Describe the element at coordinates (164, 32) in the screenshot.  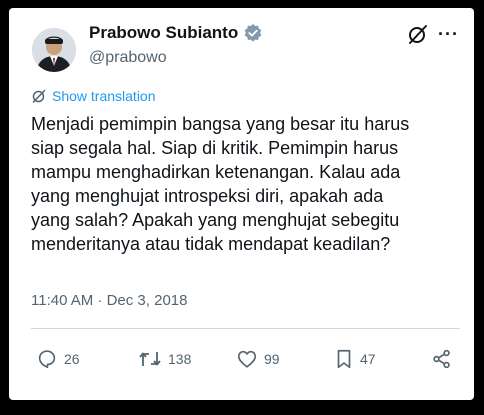
I see `display-name-text: Prabowo Subianto` at that location.